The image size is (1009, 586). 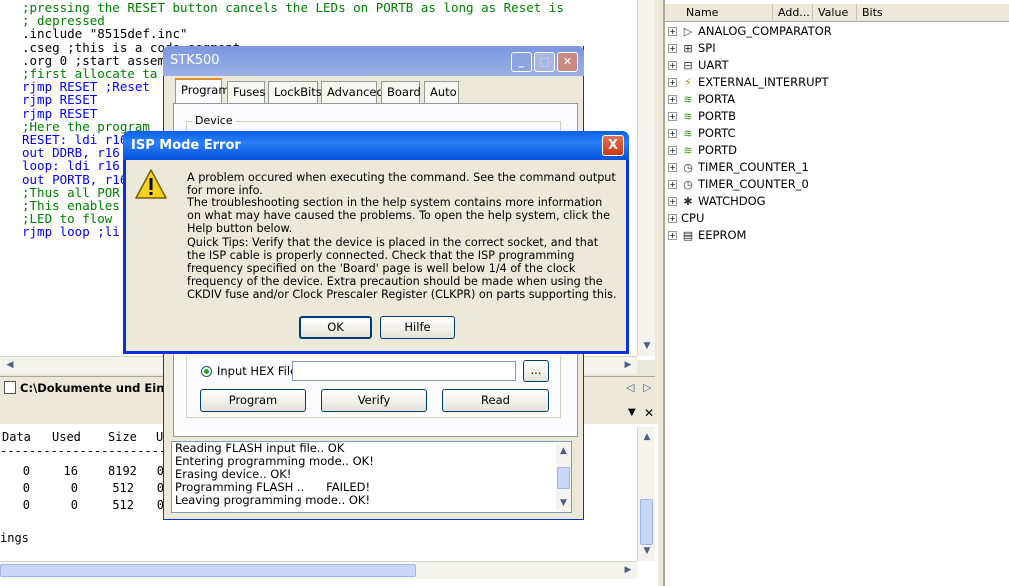 I want to click on output-footer-text: ings, so click(x=14, y=538).